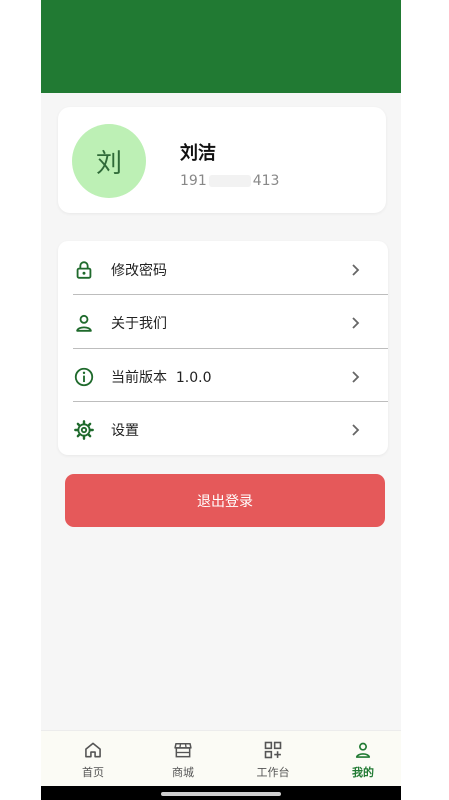 Image resolution: width=449 pixels, height=800 pixels. Describe the element at coordinates (198, 153) in the screenshot. I see `user-name: 刘洁` at that location.